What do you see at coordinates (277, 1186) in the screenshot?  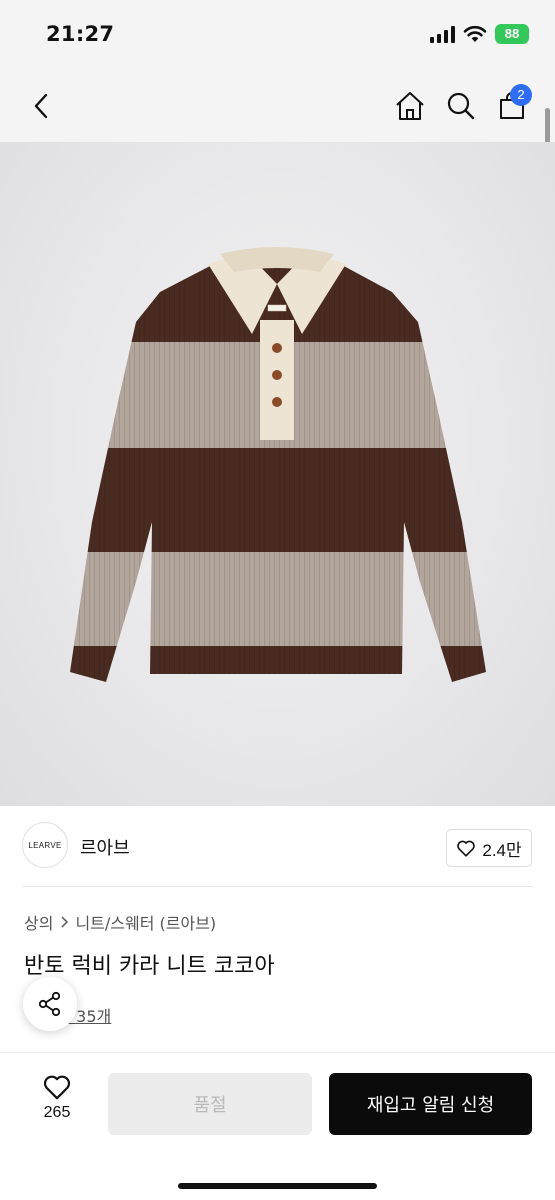 I see `home-indicator` at bounding box center [277, 1186].